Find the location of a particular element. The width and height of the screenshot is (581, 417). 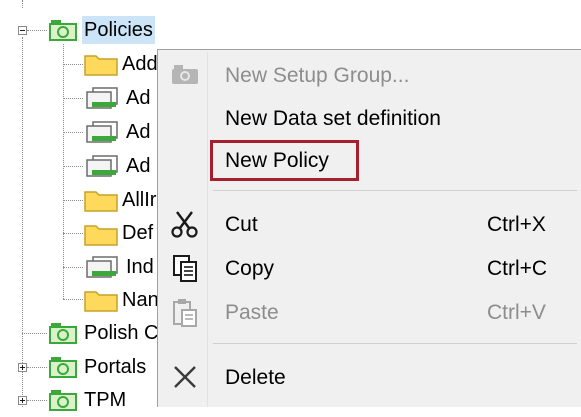

collapse-toggle is located at coordinates (22, 30).